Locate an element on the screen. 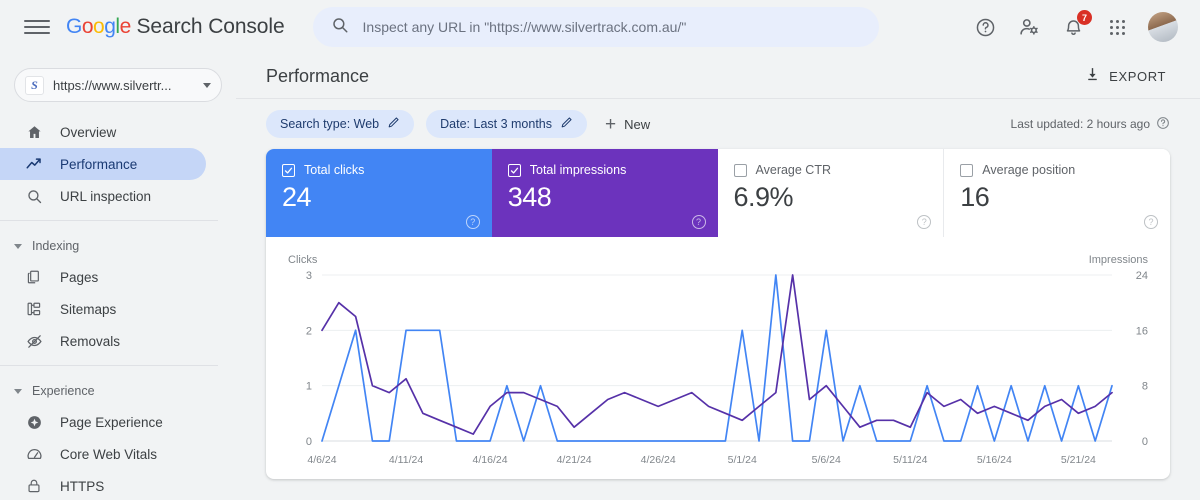 This screenshot has width=1200, height=500. sidebar-item-page-experience: Page Experience is located at coordinates (103, 422).